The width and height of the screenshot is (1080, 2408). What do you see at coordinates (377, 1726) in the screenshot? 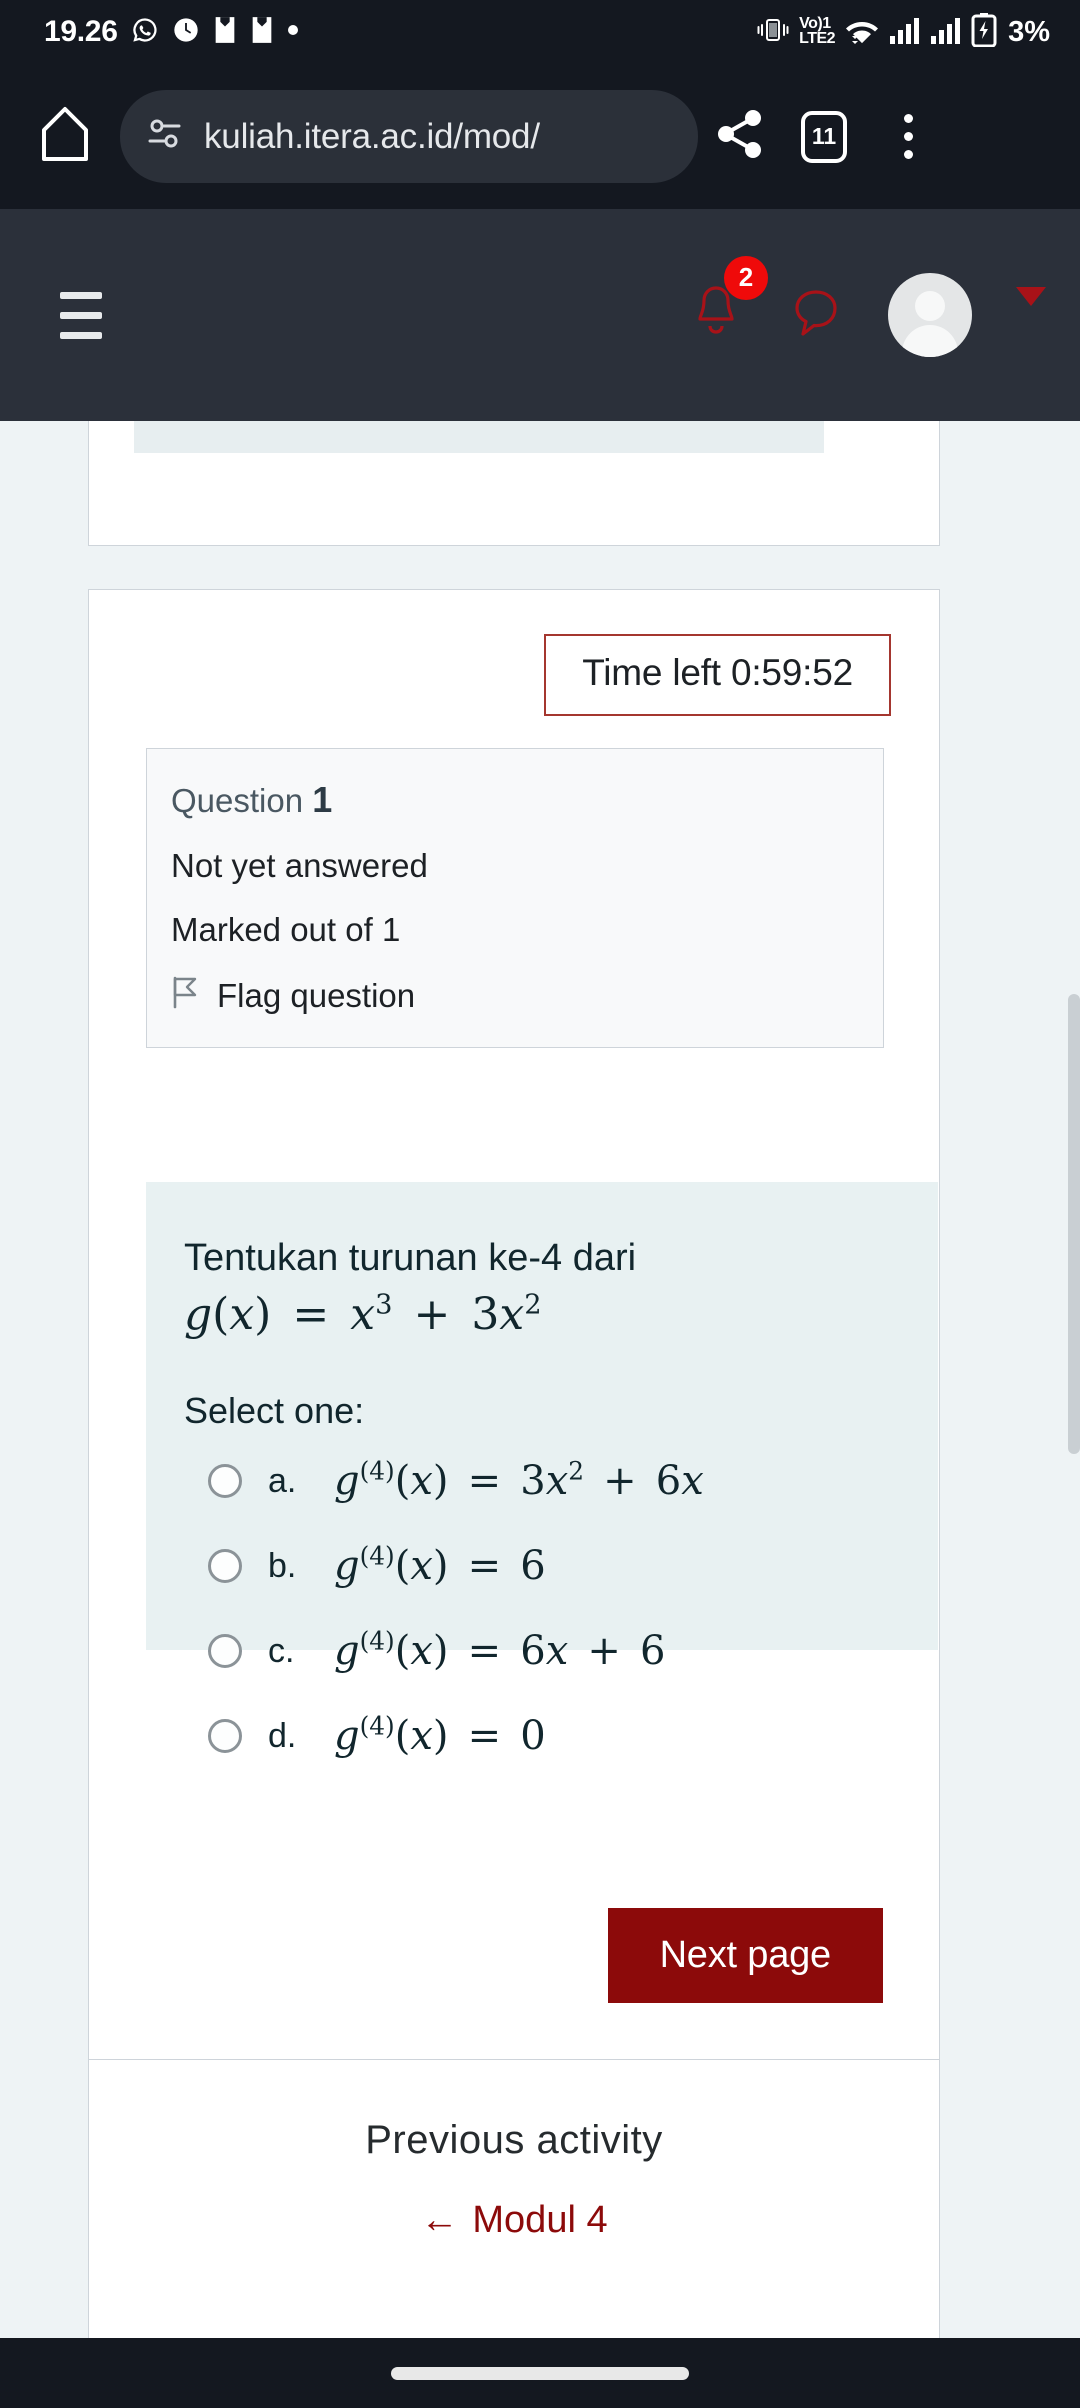
I see `derivative-order-d: (4)` at bounding box center [377, 1726].